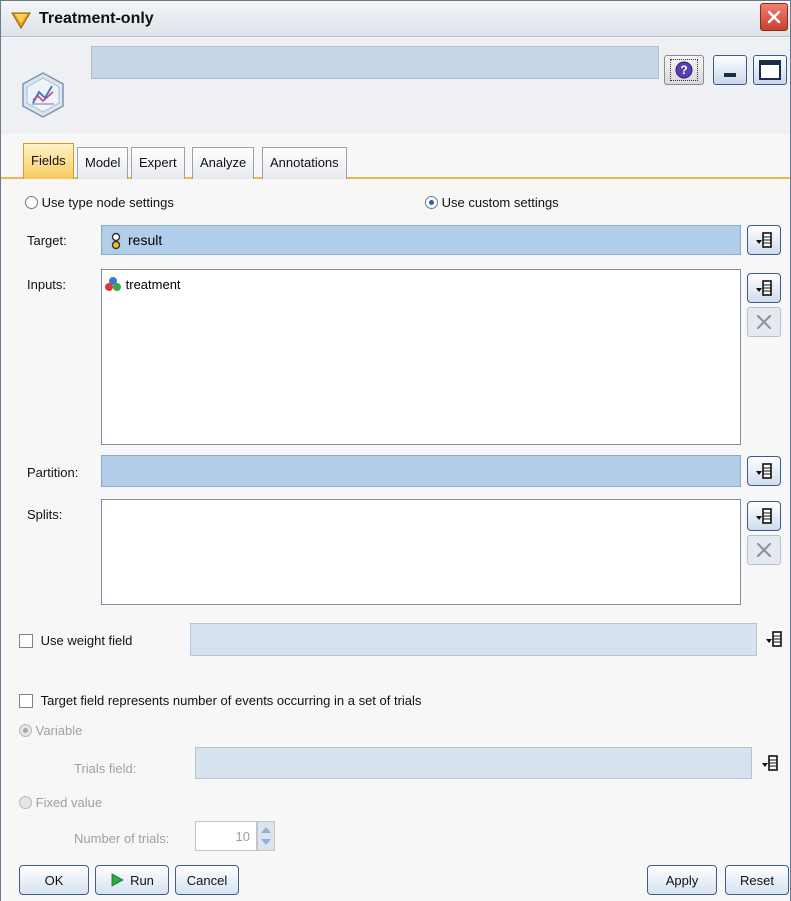 The width and height of the screenshot is (791, 901). Describe the element at coordinates (145, 240) in the screenshot. I see `target-value: result` at that location.